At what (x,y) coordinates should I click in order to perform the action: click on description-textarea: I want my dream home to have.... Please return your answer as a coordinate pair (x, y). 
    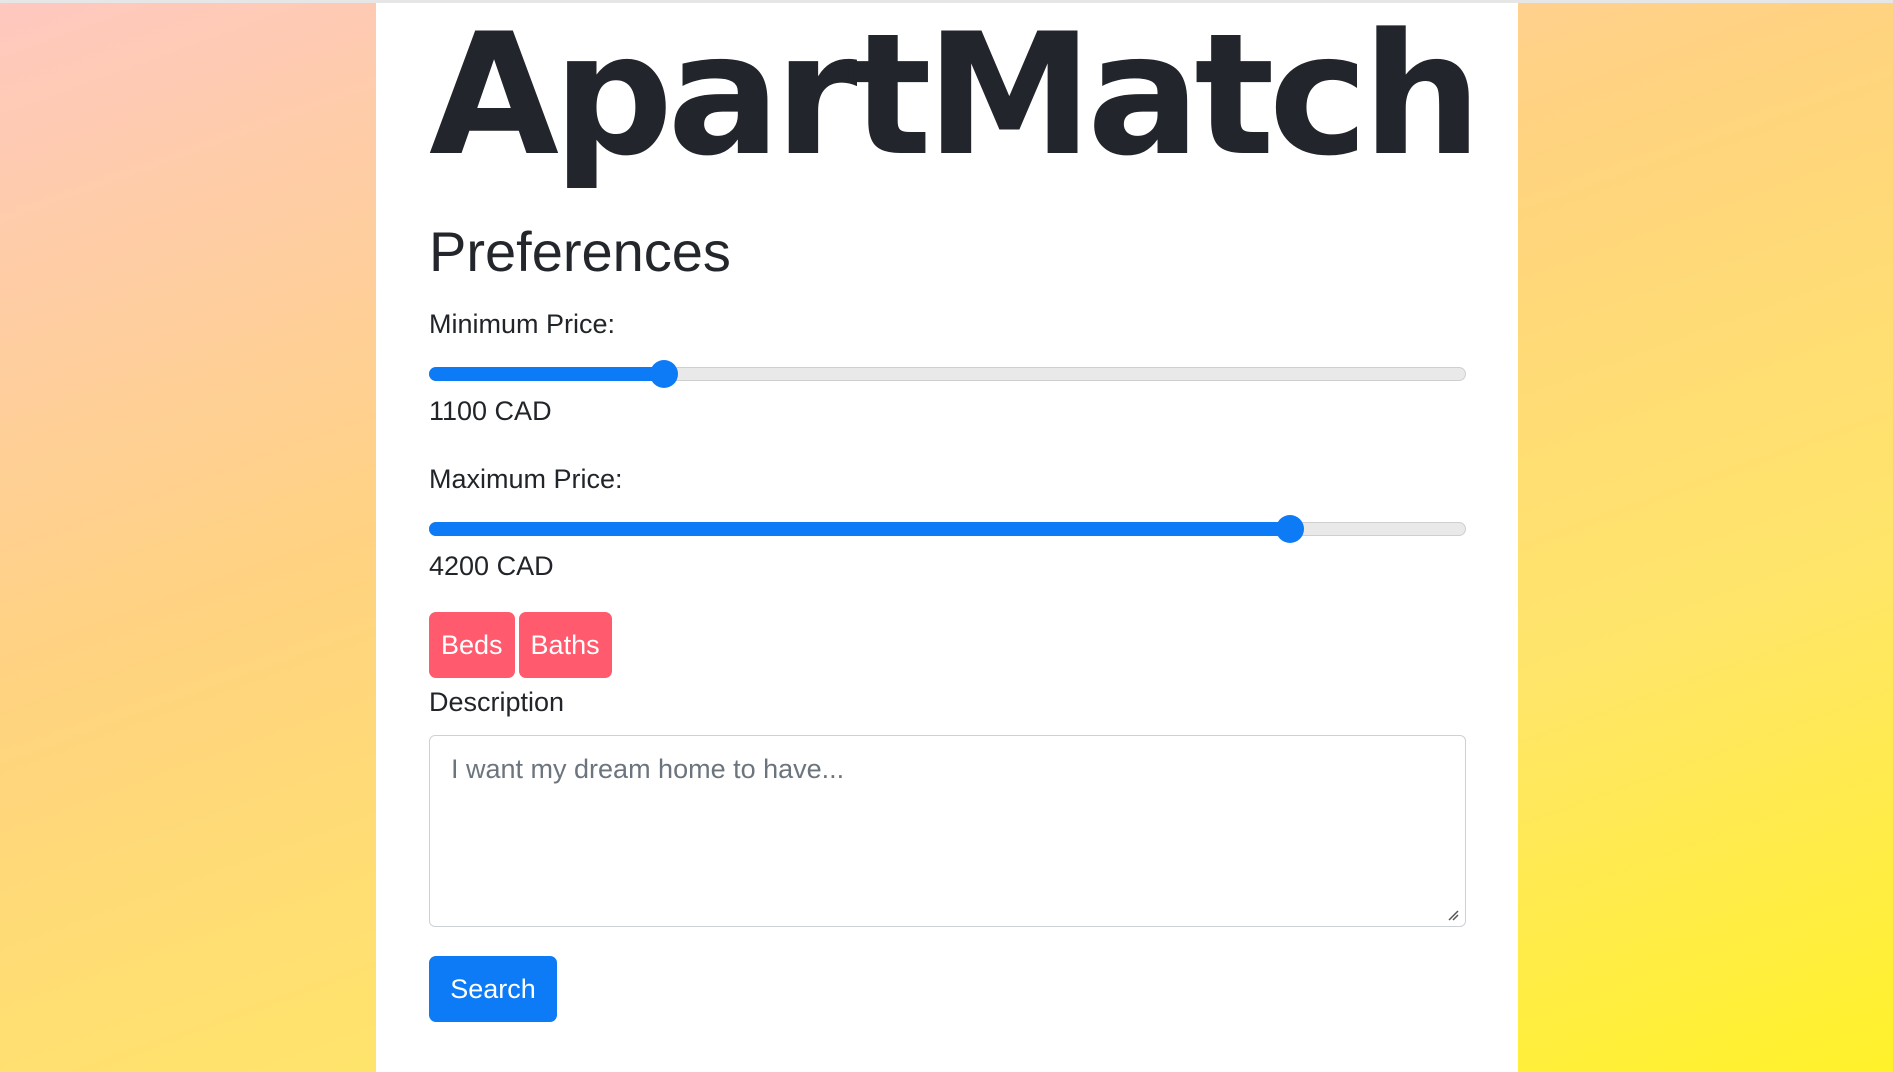
    Looking at the image, I should click on (947, 831).